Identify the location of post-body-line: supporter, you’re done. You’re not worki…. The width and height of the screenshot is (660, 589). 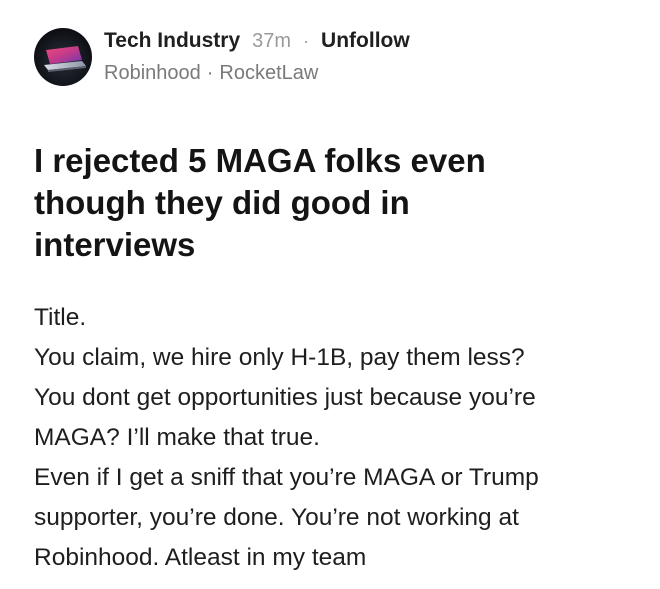
(276, 517).